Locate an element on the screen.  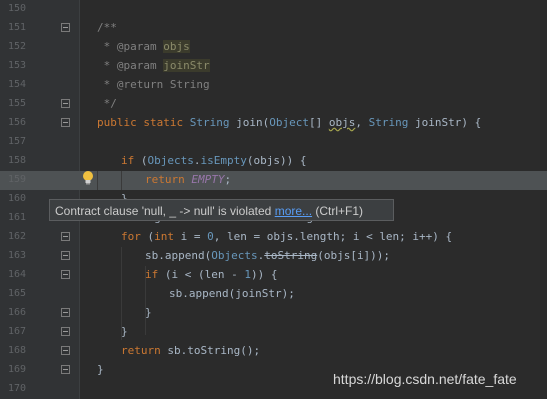
code-token: toString is located at coordinates (291, 255).